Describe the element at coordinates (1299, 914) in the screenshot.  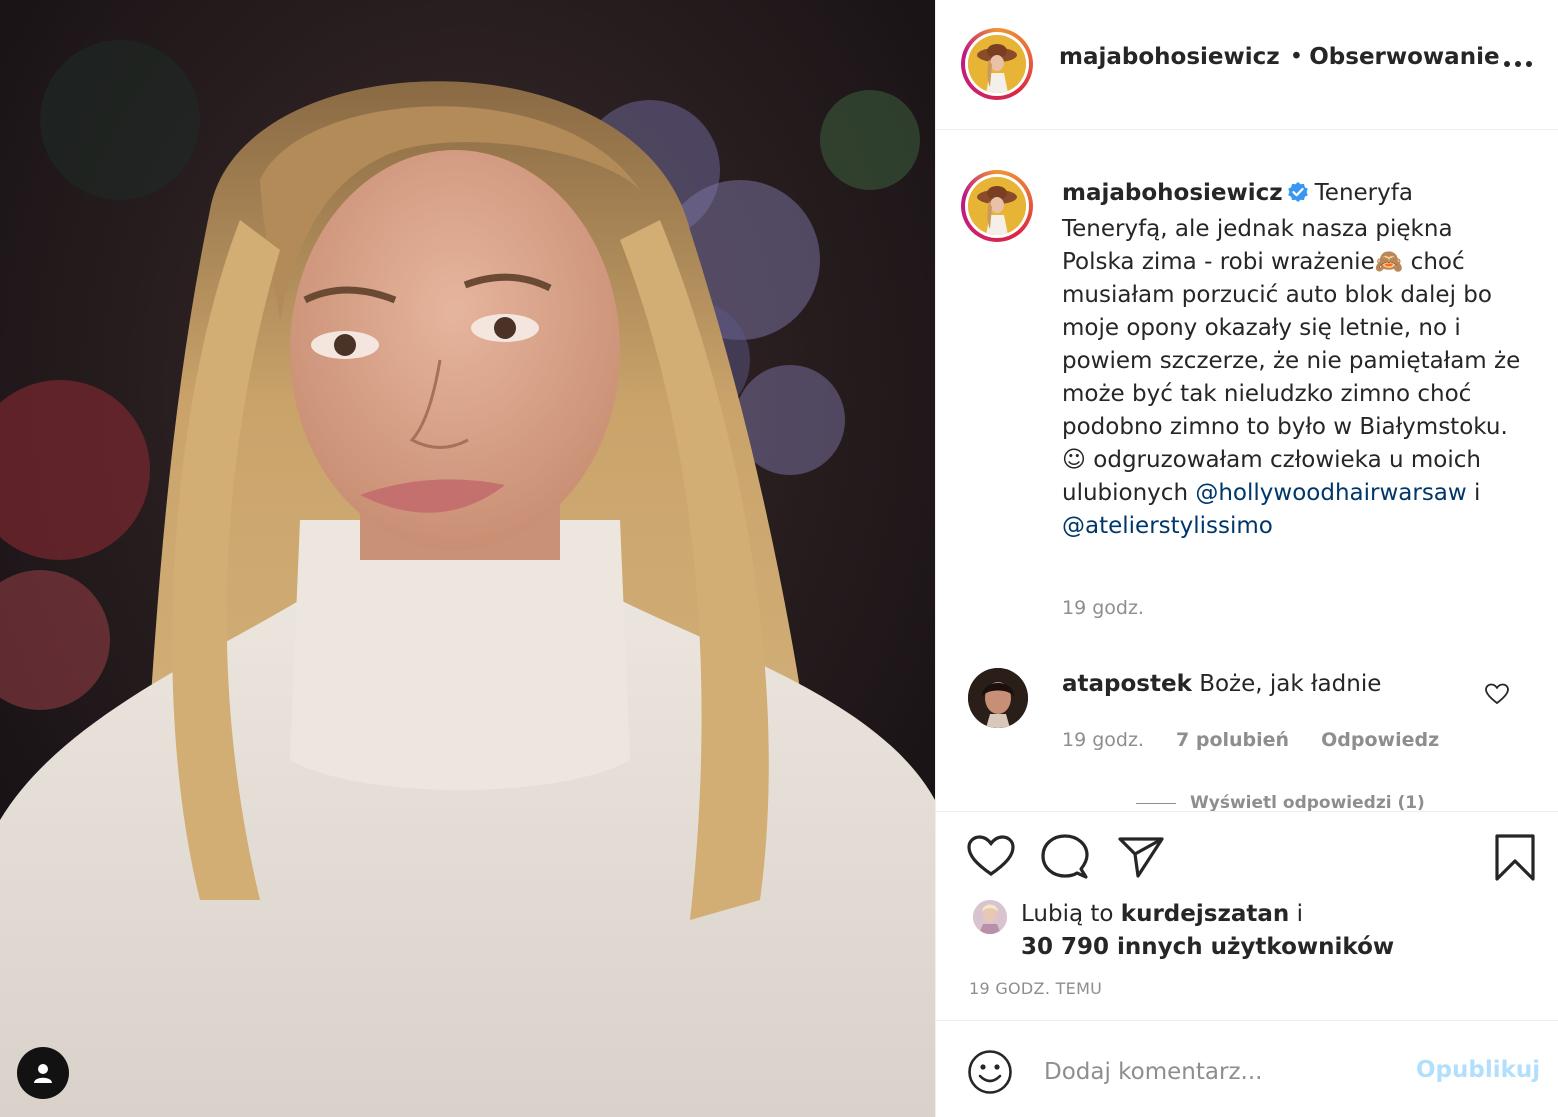
I see `likes-and: i` at that location.